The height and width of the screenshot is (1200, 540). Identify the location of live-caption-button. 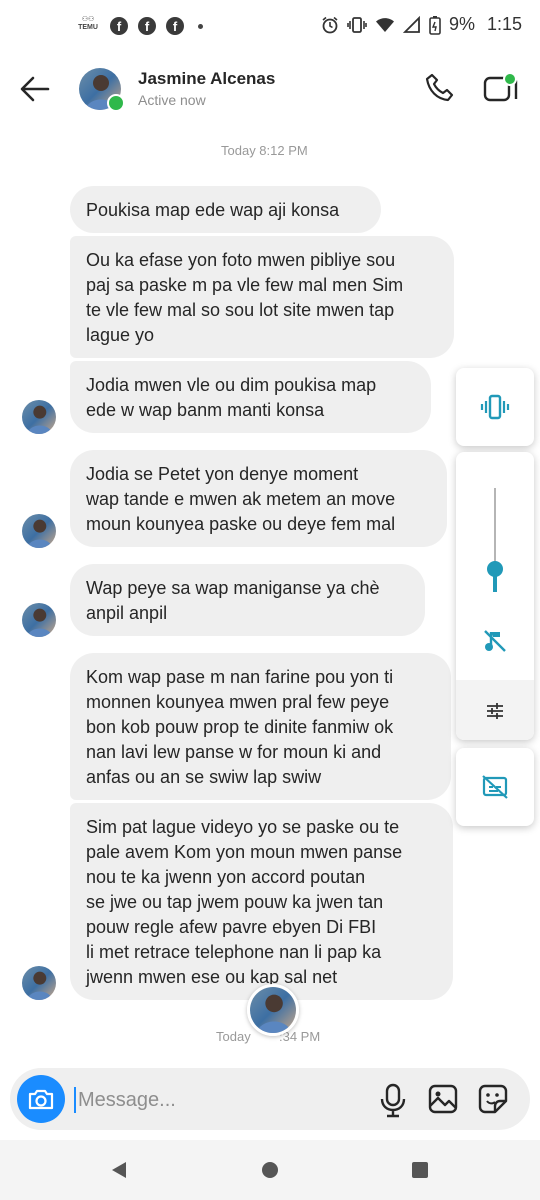
(495, 787).